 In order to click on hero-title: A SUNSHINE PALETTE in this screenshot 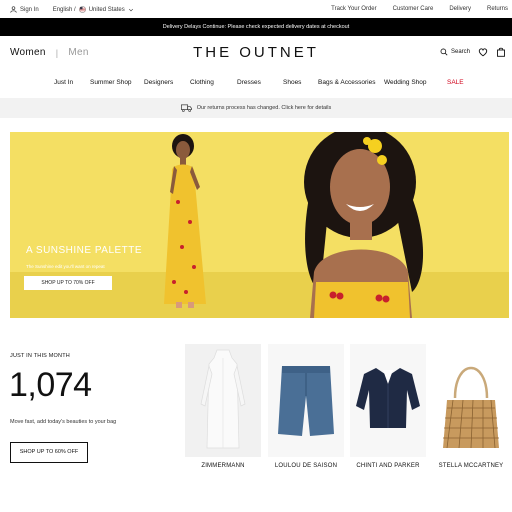, I will do `click(84, 250)`.